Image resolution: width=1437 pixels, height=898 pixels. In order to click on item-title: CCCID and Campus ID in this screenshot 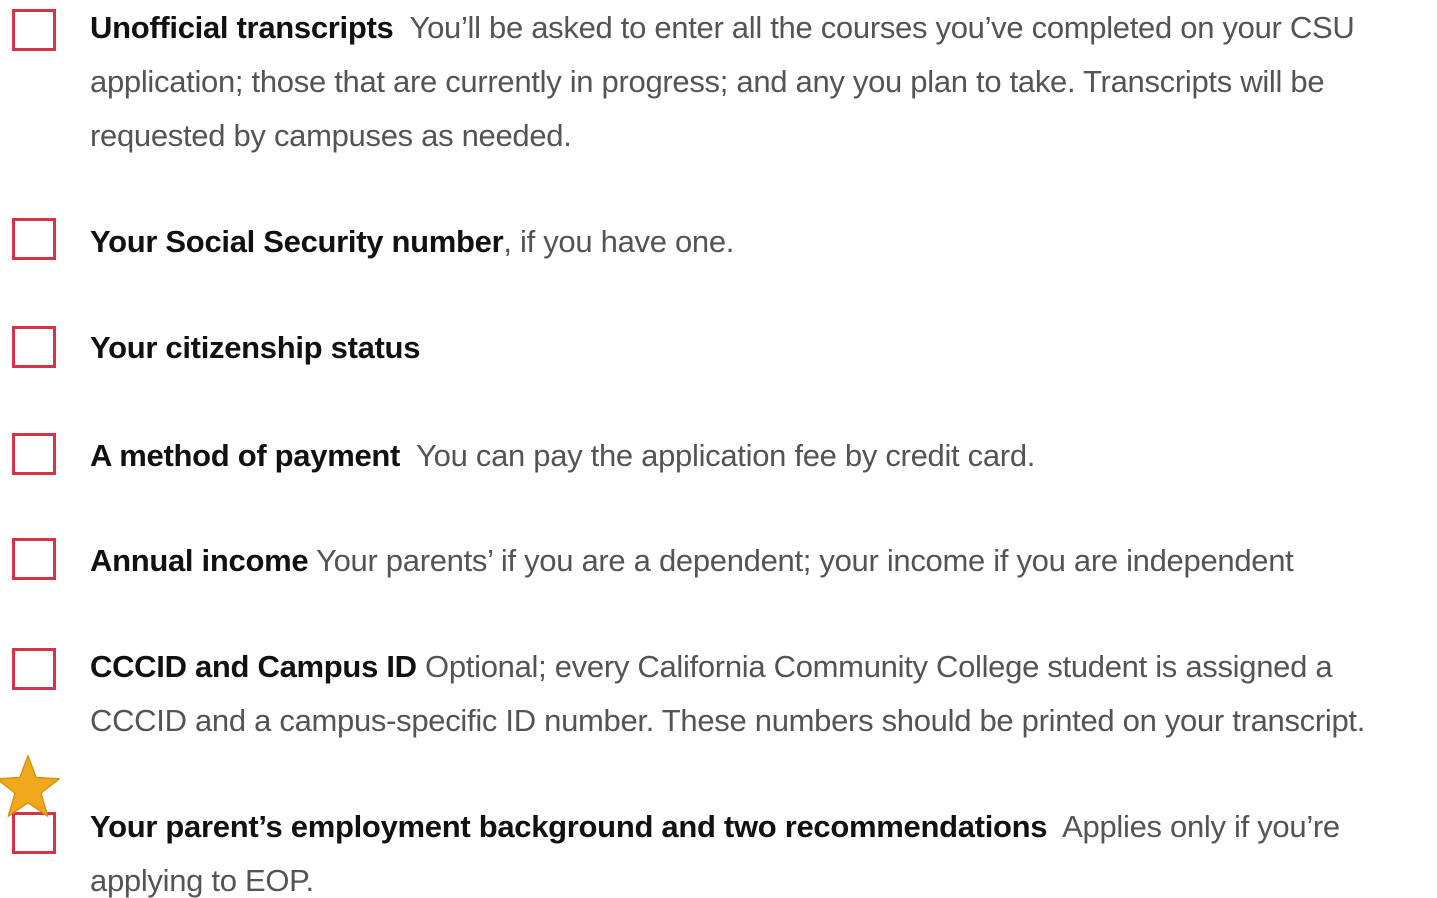, I will do `click(253, 666)`.